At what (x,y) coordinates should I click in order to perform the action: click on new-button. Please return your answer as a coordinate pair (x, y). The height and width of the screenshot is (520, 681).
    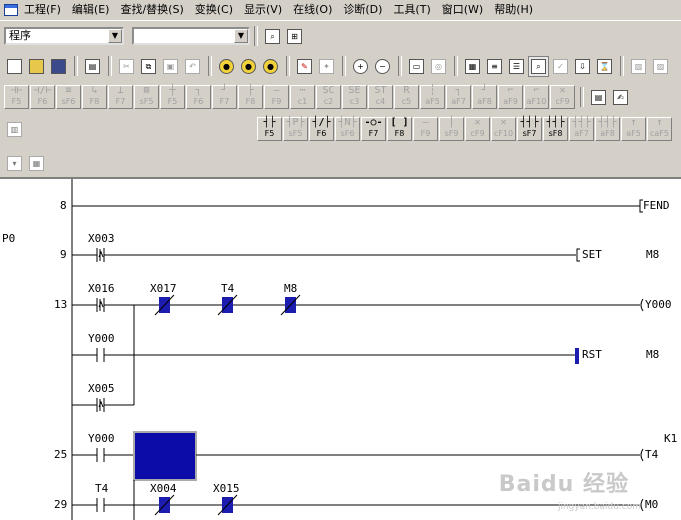
    Looking at the image, I should click on (14, 66).